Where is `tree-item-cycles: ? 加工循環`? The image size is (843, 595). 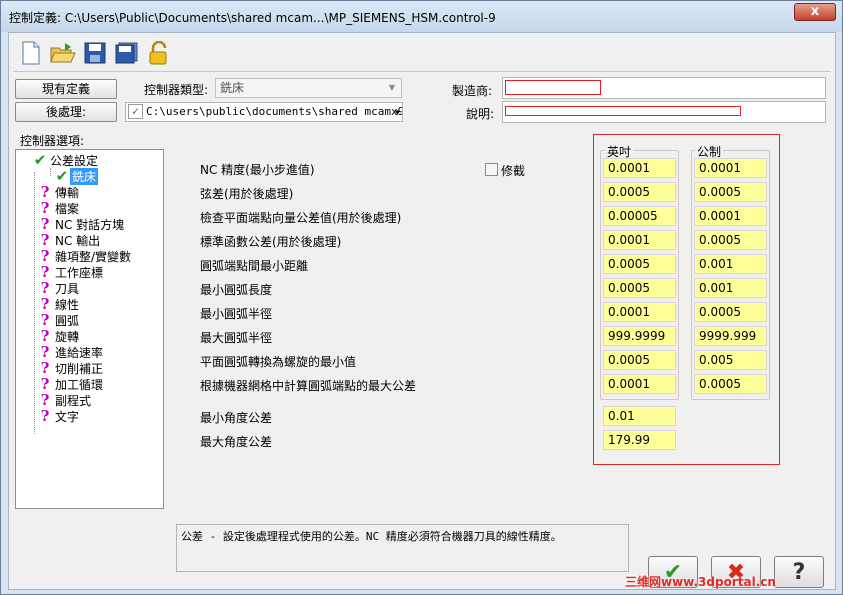
tree-item-cycles: ? 加工循環 is located at coordinates (70, 384).